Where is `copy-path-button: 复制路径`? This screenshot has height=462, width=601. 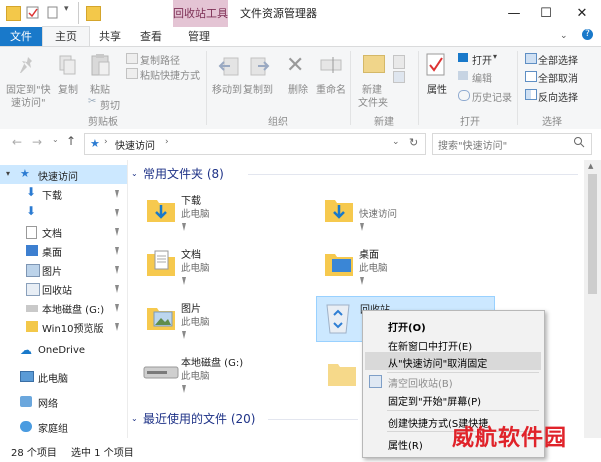 copy-path-button: 复制路径 is located at coordinates (160, 59).